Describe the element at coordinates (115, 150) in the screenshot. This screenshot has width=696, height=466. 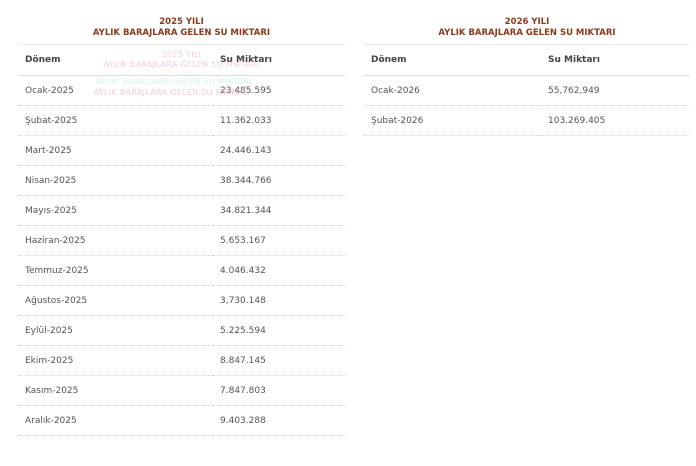
I see `row-period: Mart-2025` at that location.